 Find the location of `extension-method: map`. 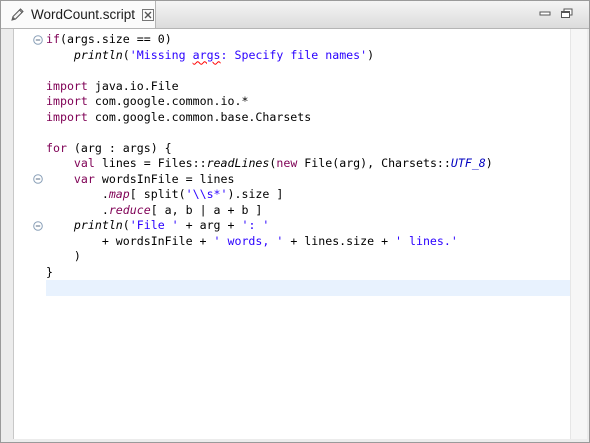

extension-method: map is located at coordinates (119, 194).